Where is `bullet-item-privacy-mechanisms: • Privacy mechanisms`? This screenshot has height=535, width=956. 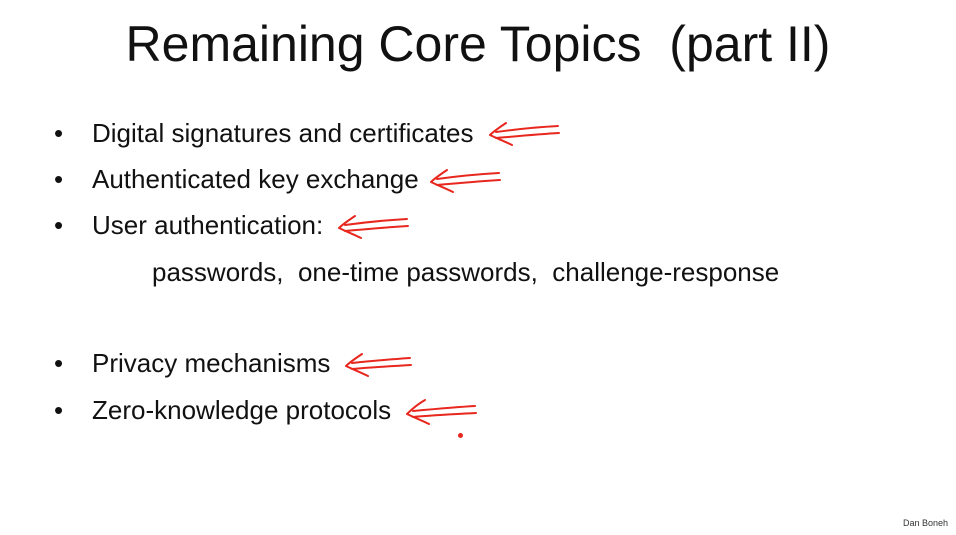
bullet-item-privacy-mechanisms: • Privacy mechanisms is located at coordinates (236, 363).